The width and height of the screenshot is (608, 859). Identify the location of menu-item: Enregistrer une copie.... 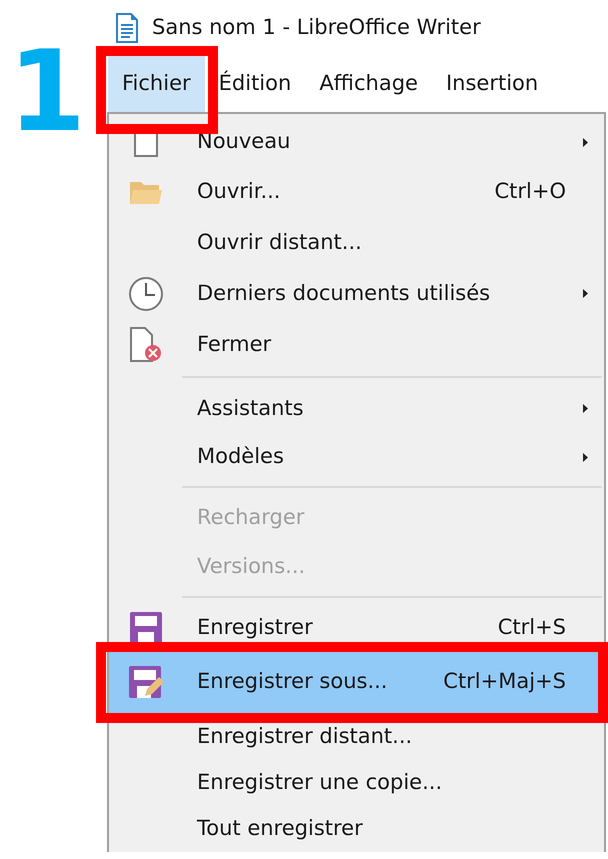
(356, 783).